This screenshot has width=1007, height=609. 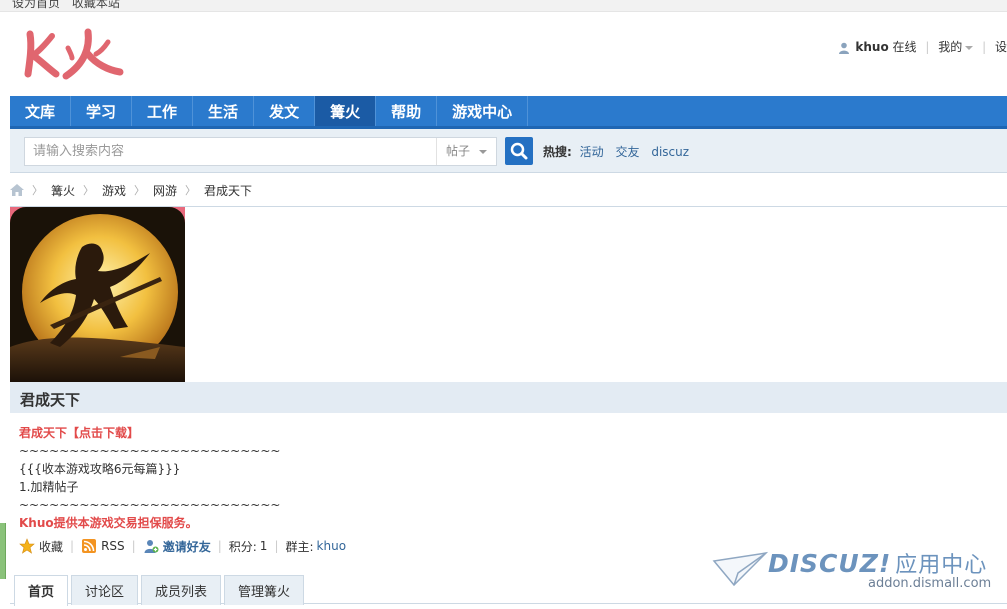 I want to click on watermark-subtitle: 应用中心, so click(x=941, y=565).